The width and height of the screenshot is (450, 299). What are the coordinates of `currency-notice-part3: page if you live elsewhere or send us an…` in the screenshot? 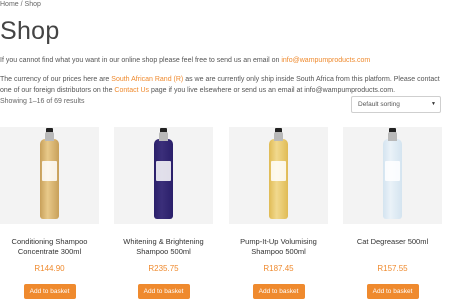 It's located at (272, 90).